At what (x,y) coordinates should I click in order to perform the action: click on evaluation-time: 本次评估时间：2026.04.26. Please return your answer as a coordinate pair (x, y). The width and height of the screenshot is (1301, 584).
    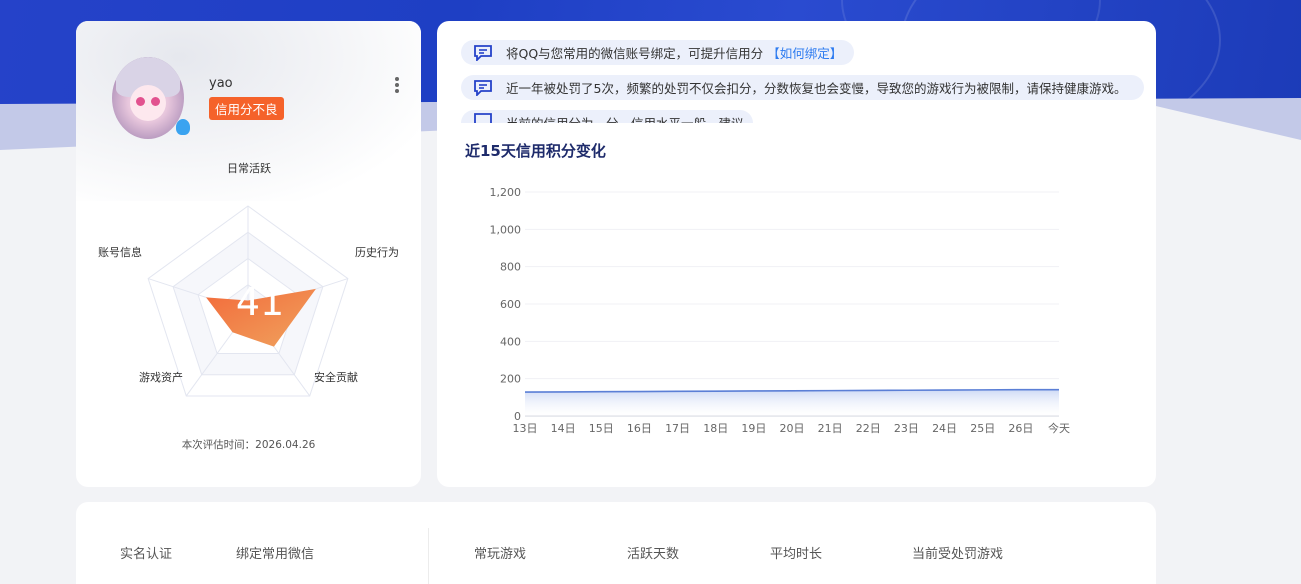
    Looking at the image, I should click on (248, 445).